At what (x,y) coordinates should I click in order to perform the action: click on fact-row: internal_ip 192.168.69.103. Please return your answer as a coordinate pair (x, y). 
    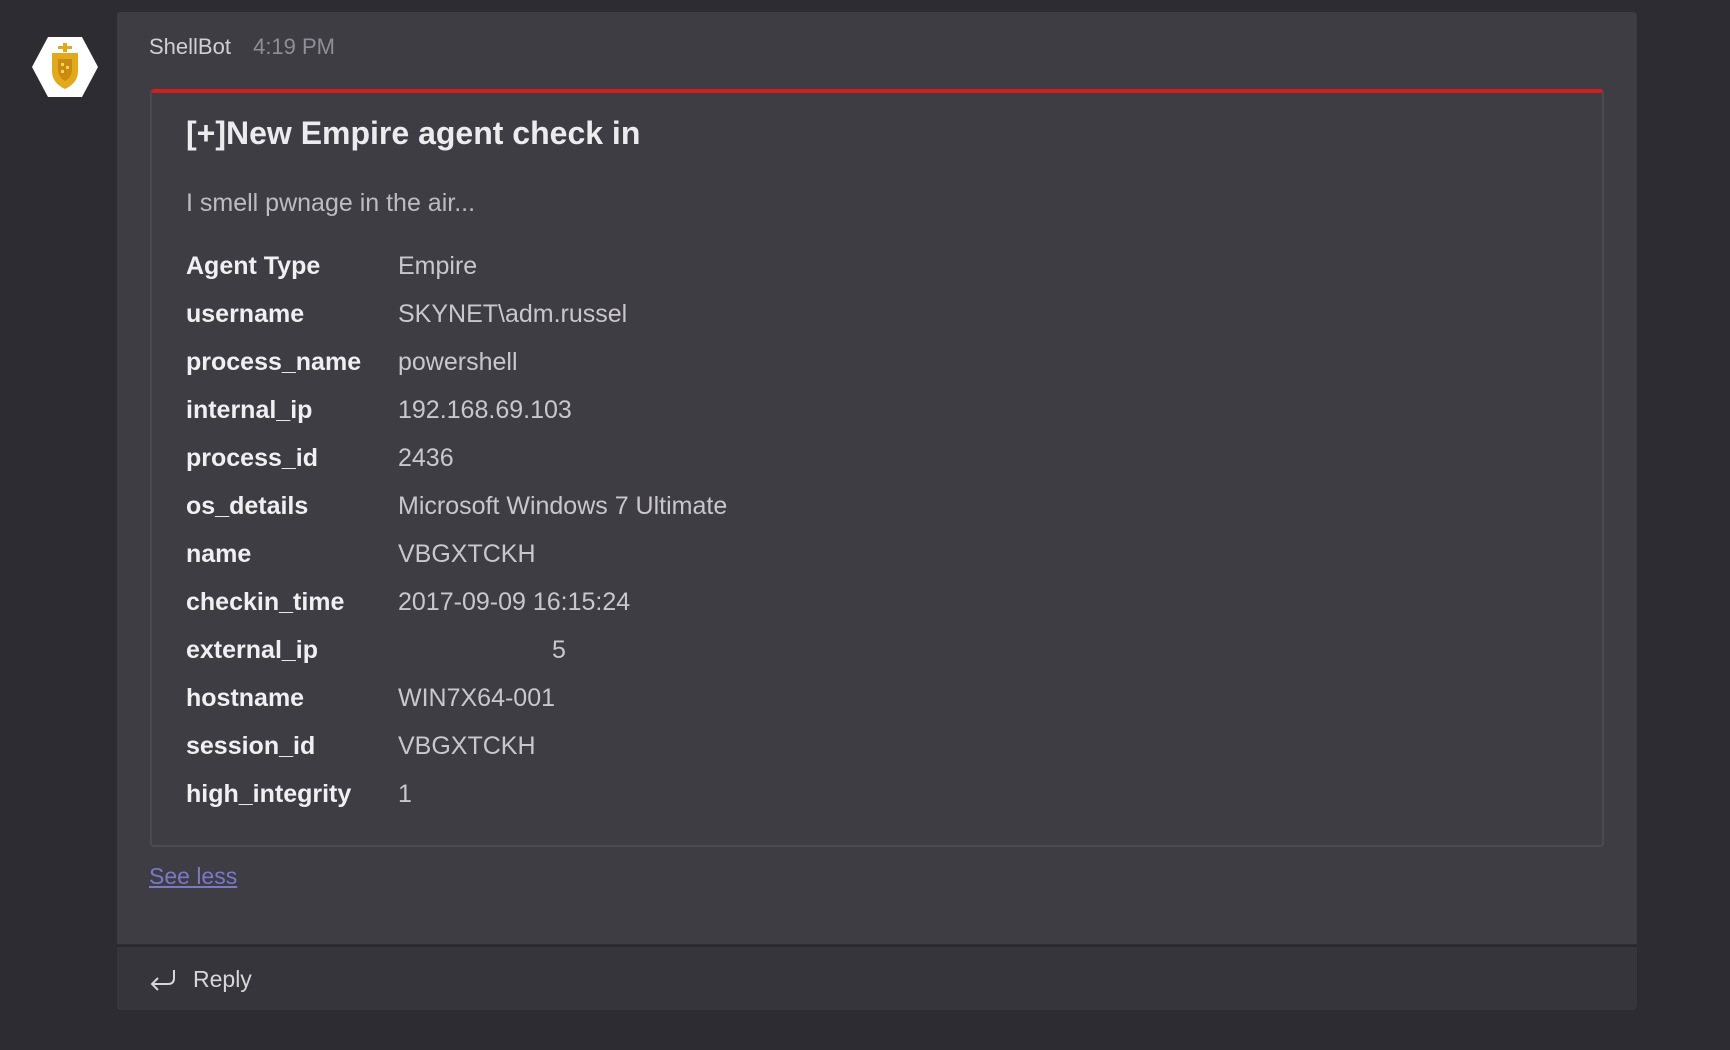
    Looking at the image, I should click on (456, 410).